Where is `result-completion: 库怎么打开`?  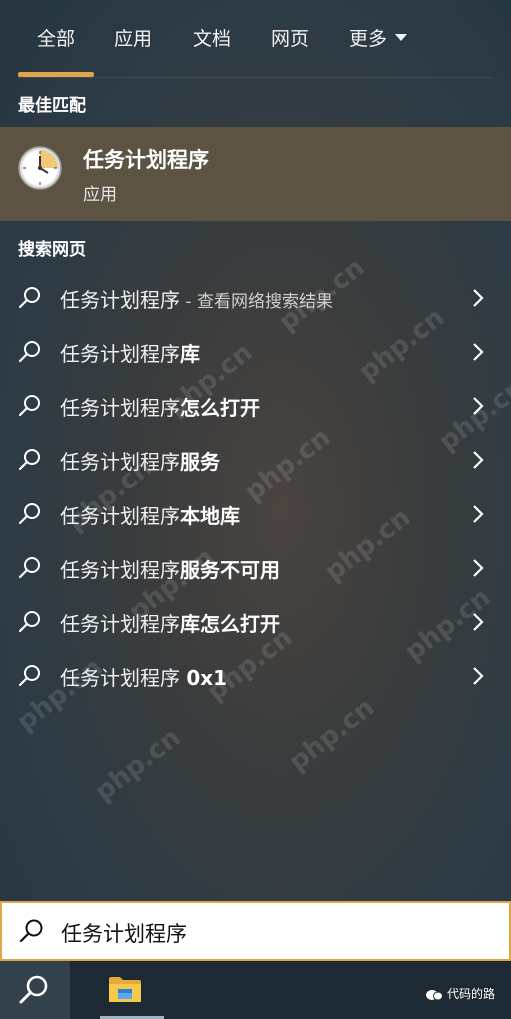 result-completion: 库怎么打开 is located at coordinates (230, 624).